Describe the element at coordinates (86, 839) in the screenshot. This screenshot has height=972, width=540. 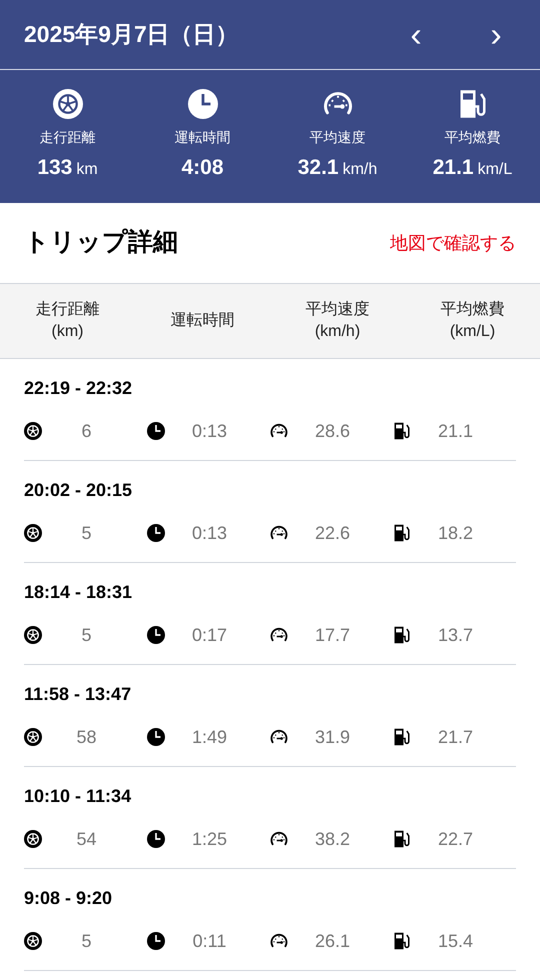
I see `trip-value: 54` at that location.